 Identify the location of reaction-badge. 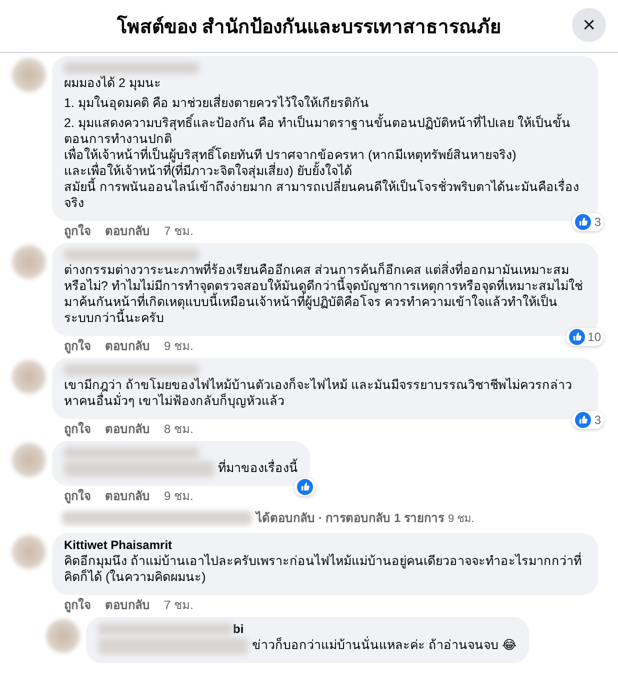
(305, 487).